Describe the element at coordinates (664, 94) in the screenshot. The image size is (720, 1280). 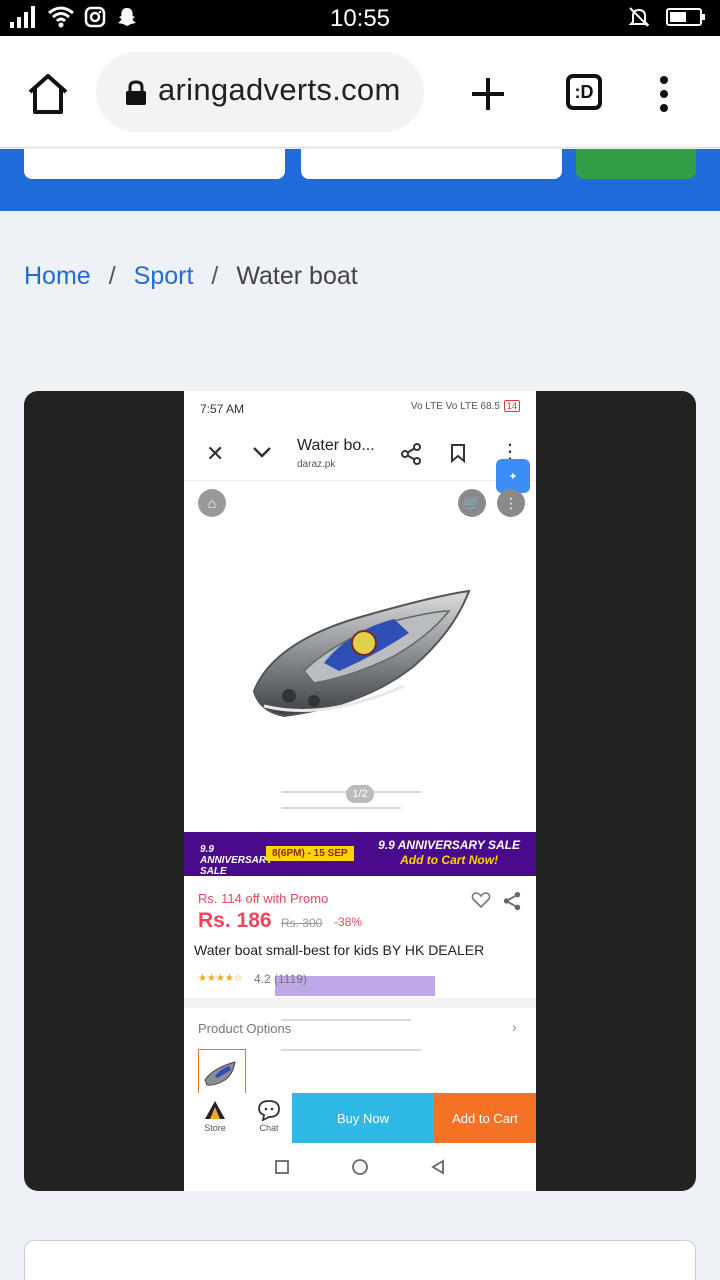
I see `more-menu-icon` at that location.